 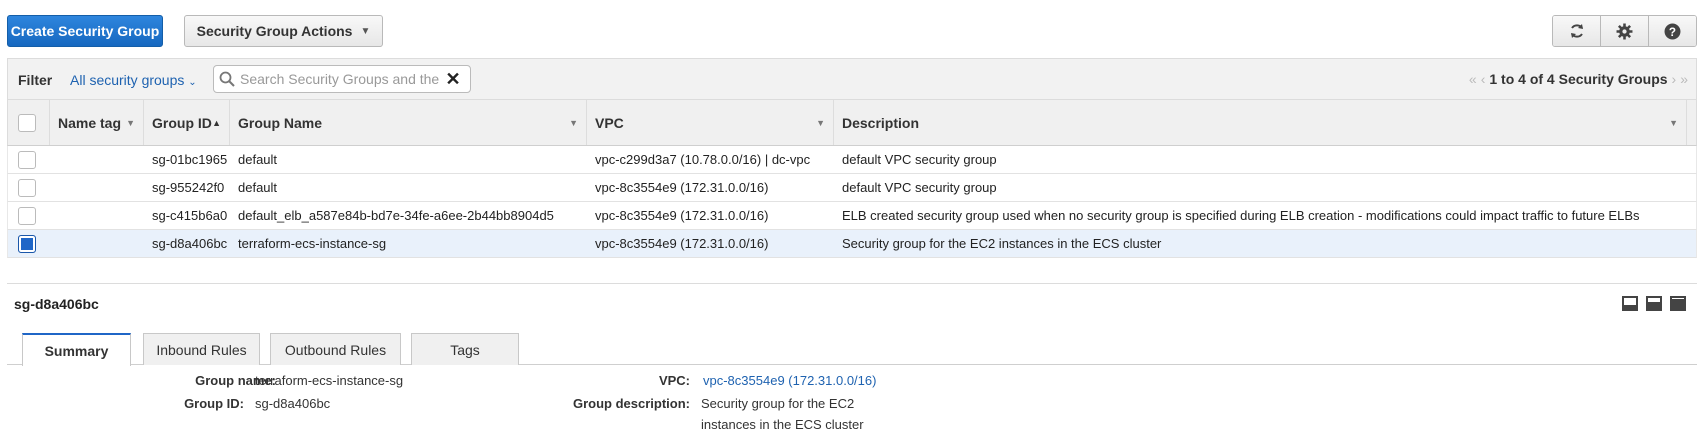 I want to click on toolbar-icon-group: ?, so click(x=1624, y=31).